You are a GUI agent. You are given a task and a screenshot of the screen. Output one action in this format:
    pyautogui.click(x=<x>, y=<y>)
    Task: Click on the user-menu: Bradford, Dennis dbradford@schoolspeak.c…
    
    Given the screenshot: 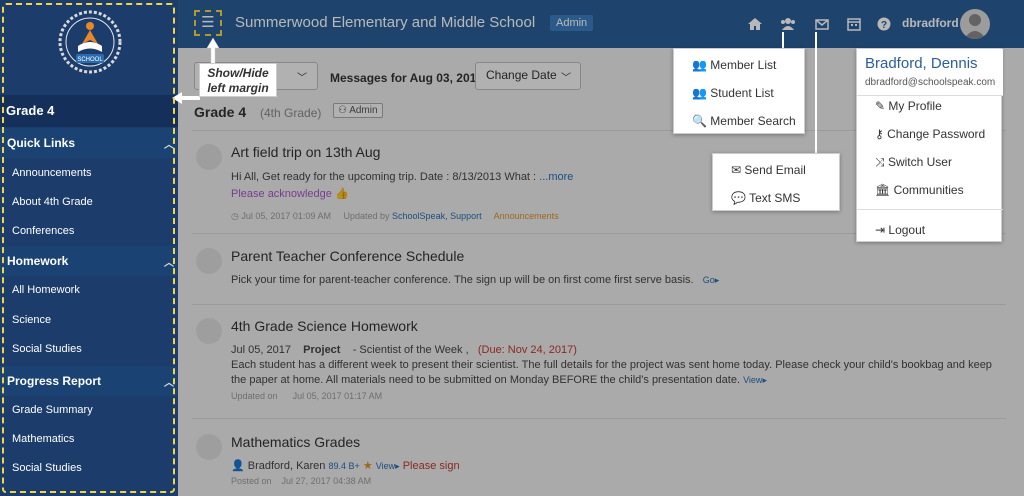 What is the action you would take?
    pyautogui.click(x=929, y=145)
    